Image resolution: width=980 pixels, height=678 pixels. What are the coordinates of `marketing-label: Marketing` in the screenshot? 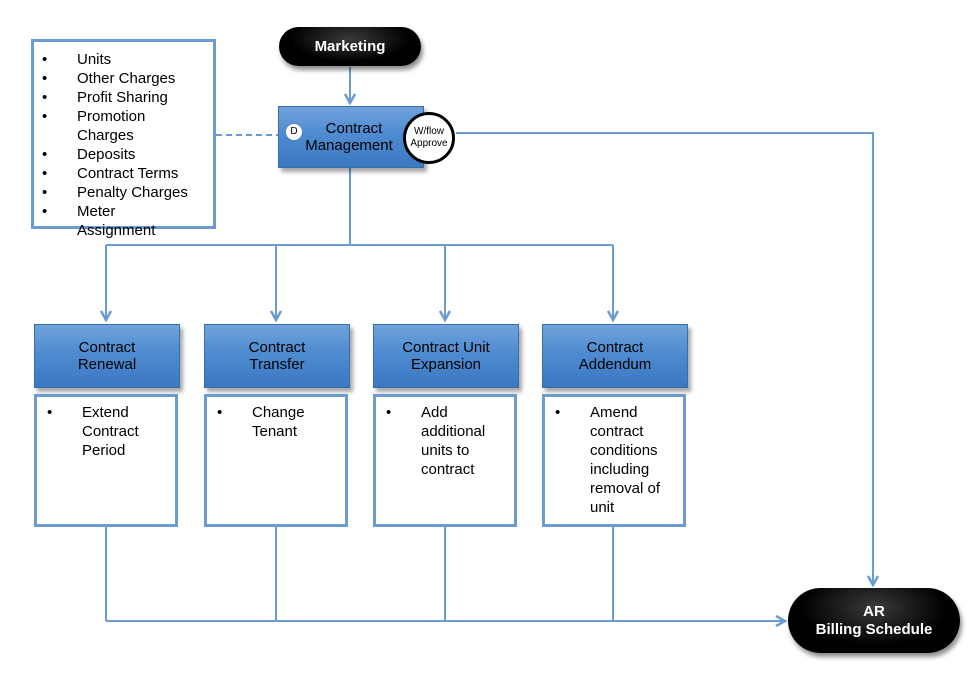 It's located at (350, 46).